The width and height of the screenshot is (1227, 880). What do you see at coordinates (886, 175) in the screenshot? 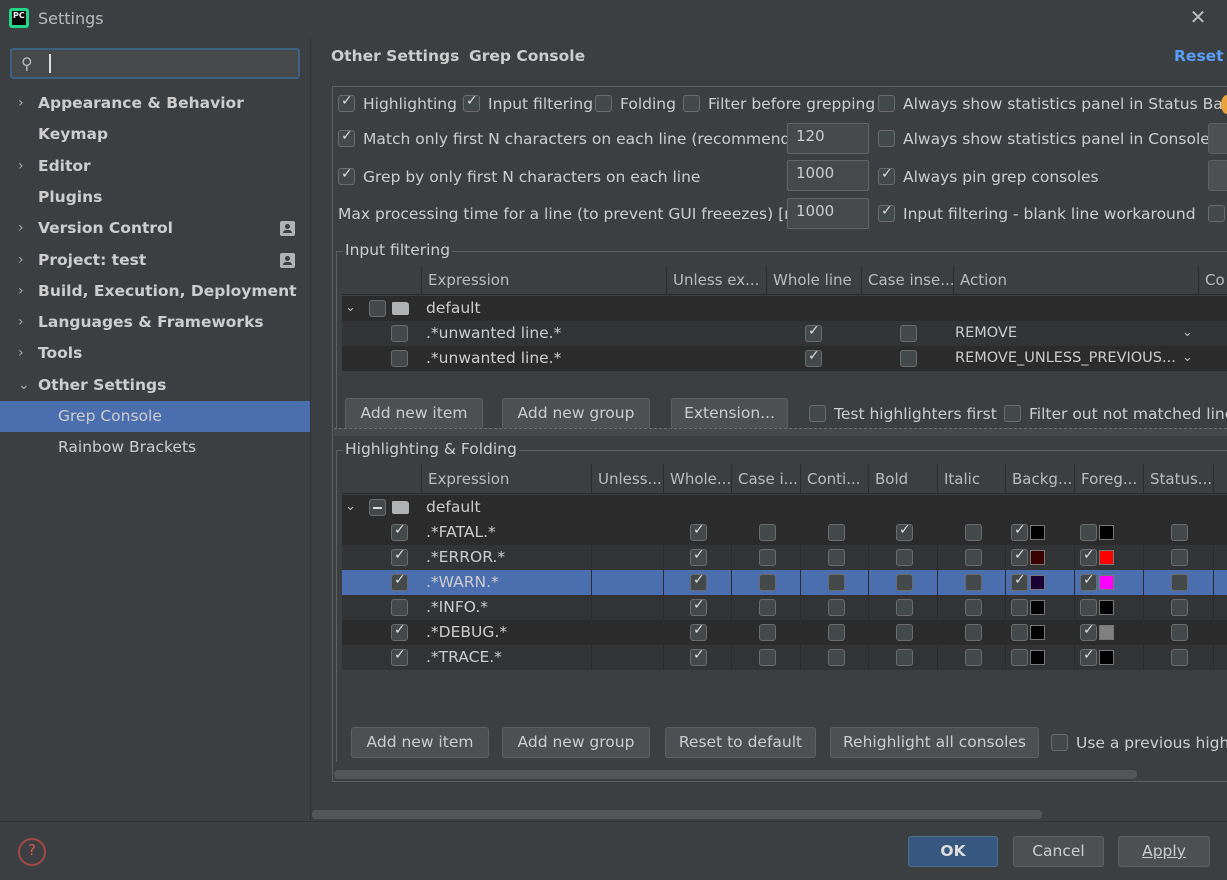
I see `always-pin-checkbox` at bounding box center [886, 175].